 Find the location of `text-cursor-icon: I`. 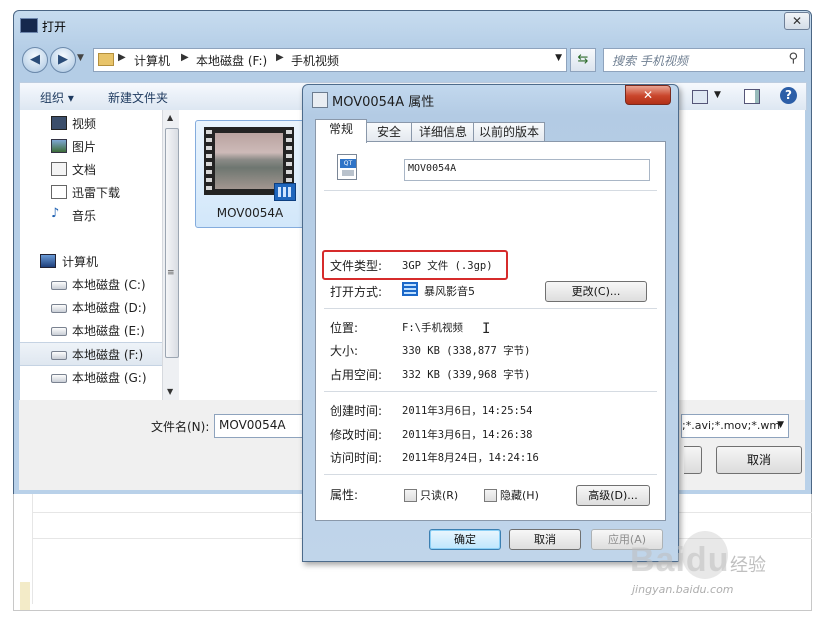

text-cursor-icon: I is located at coordinates (486, 329).